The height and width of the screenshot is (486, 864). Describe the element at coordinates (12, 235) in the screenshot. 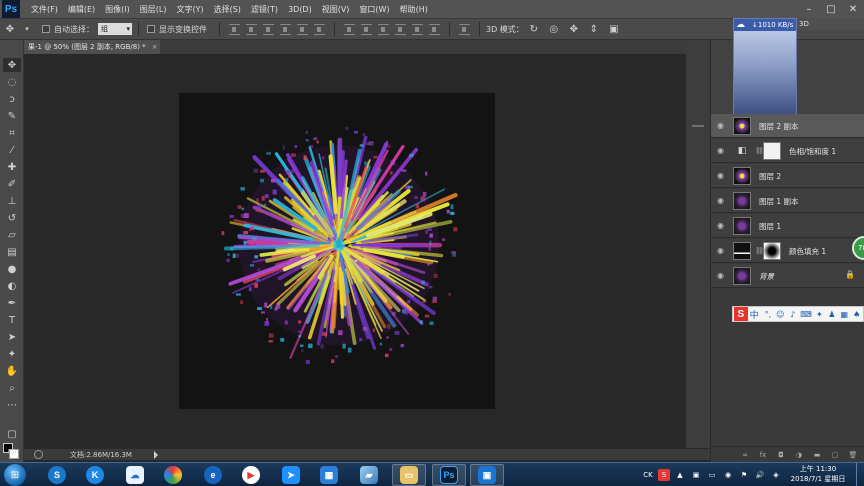

I see `eraser-tool-icon: ▱` at that location.